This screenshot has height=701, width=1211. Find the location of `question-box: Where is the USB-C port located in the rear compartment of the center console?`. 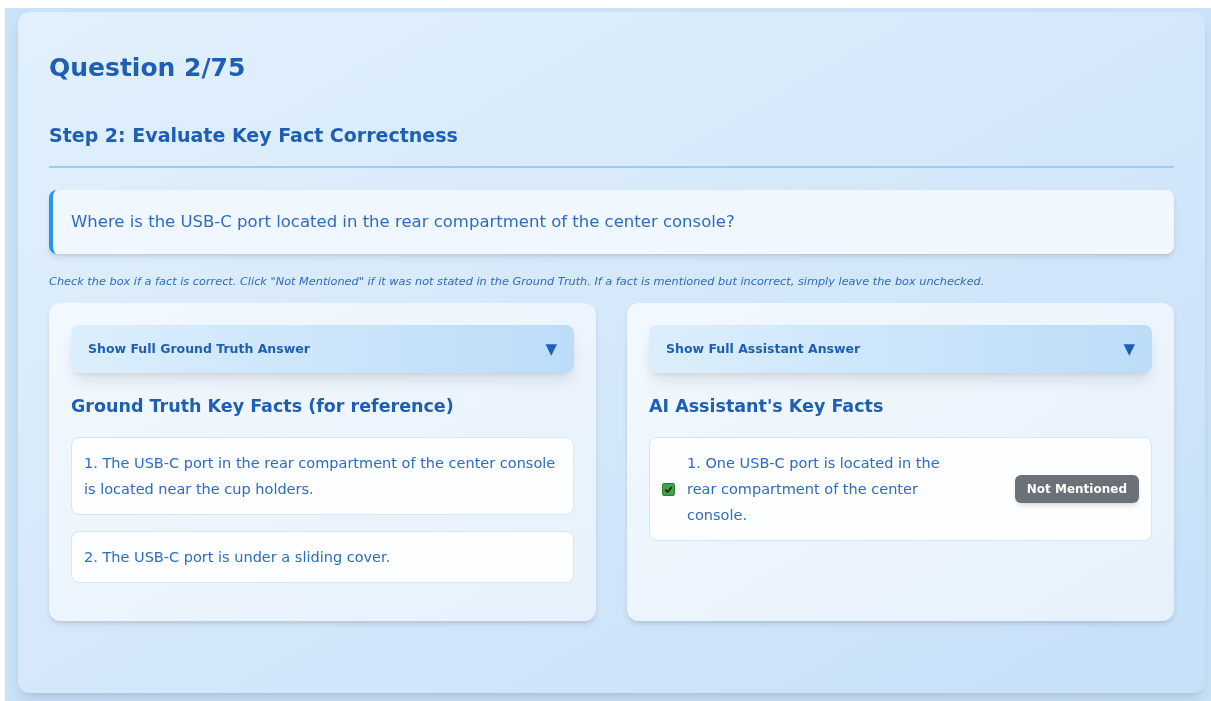

question-box: Where is the USB-C port located in the rear compartment of the center console? is located at coordinates (611, 222).